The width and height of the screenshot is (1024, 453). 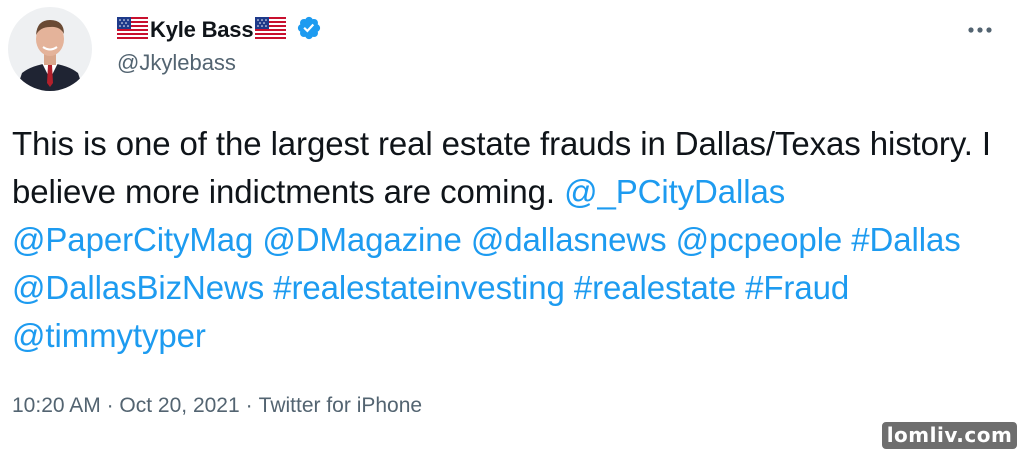 I want to click on hashtag-link: #Dallas, so click(x=905, y=239).